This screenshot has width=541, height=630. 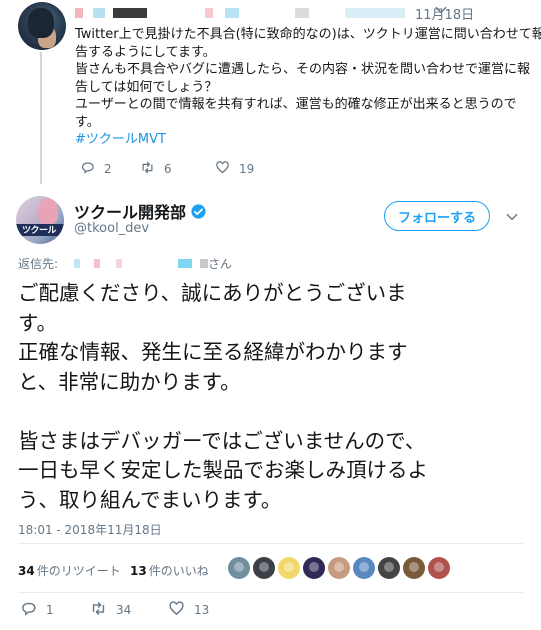 What do you see at coordinates (108, 169) in the screenshot?
I see `parent-reply-count: 2` at bounding box center [108, 169].